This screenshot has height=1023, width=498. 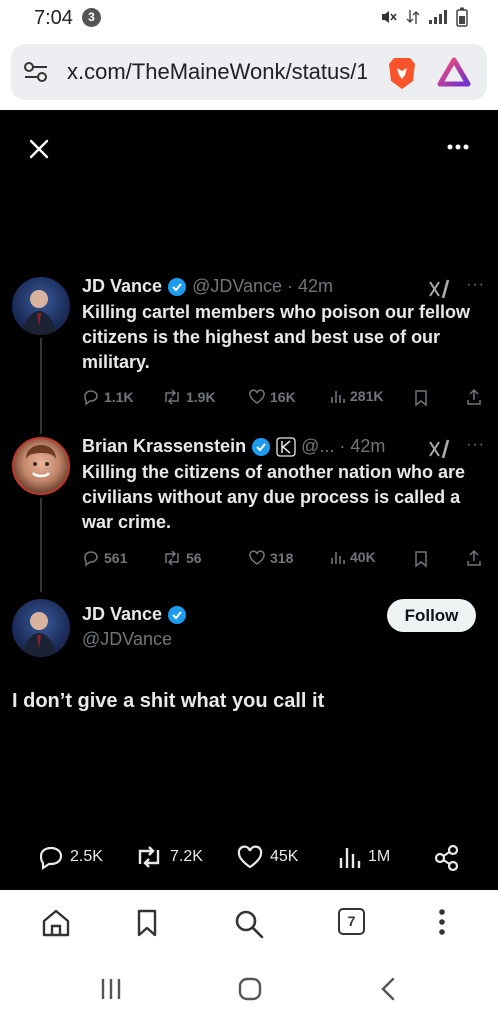 I want to click on like-button: 318, so click(x=270, y=558).